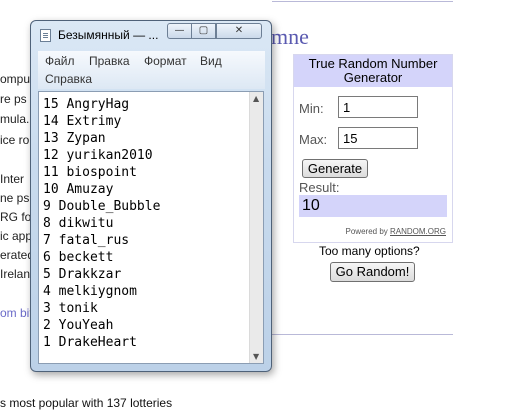 This screenshot has height=415, width=528. I want to click on random-org-link: RANDOM.ORG, so click(418, 231).